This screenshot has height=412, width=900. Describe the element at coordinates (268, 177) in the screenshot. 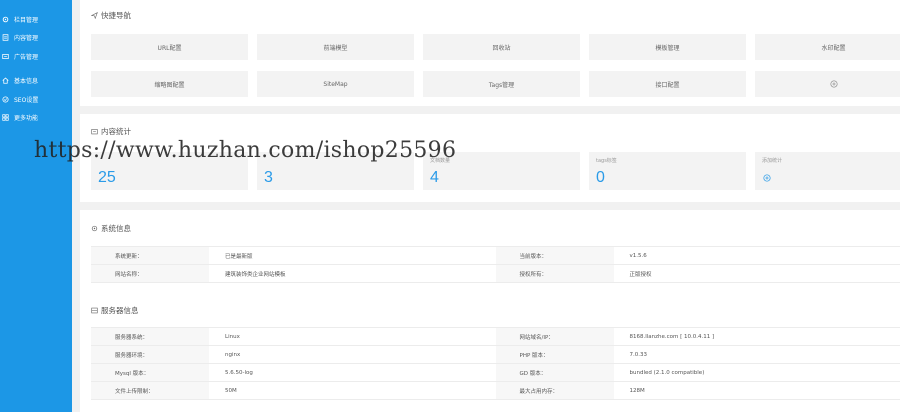

I see `stat-value: 3` at that location.